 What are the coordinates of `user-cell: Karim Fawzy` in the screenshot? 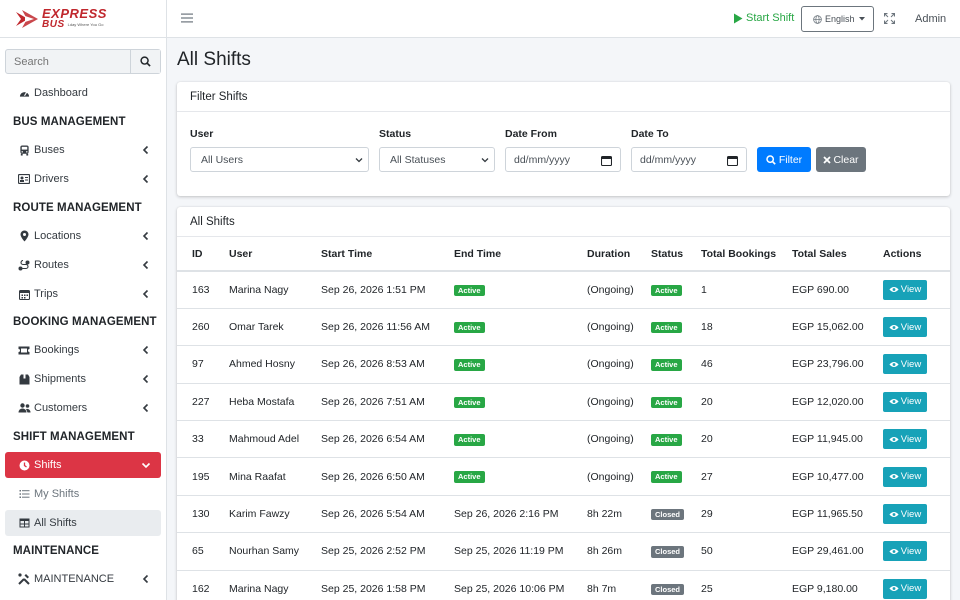 It's located at (275, 514).